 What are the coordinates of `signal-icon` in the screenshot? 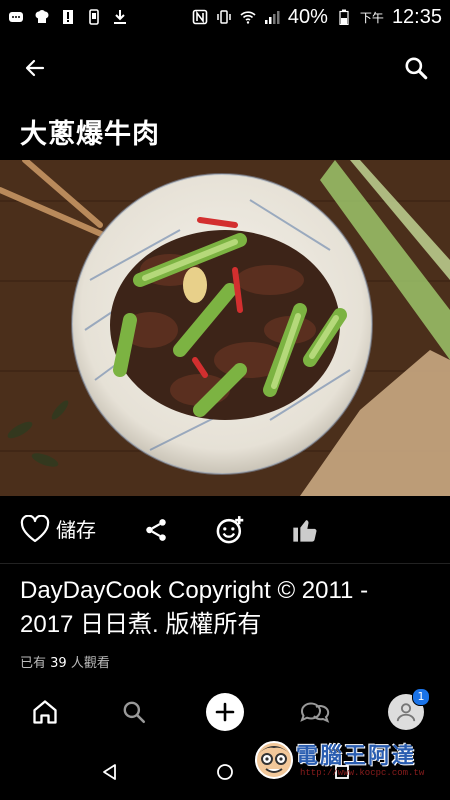 It's located at (272, 17).